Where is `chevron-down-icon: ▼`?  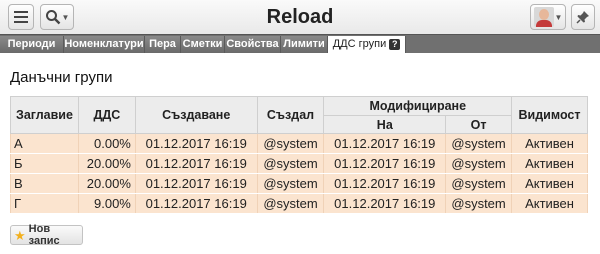
chevron-down-icon: ▼ is located at coordinates (558, 17).